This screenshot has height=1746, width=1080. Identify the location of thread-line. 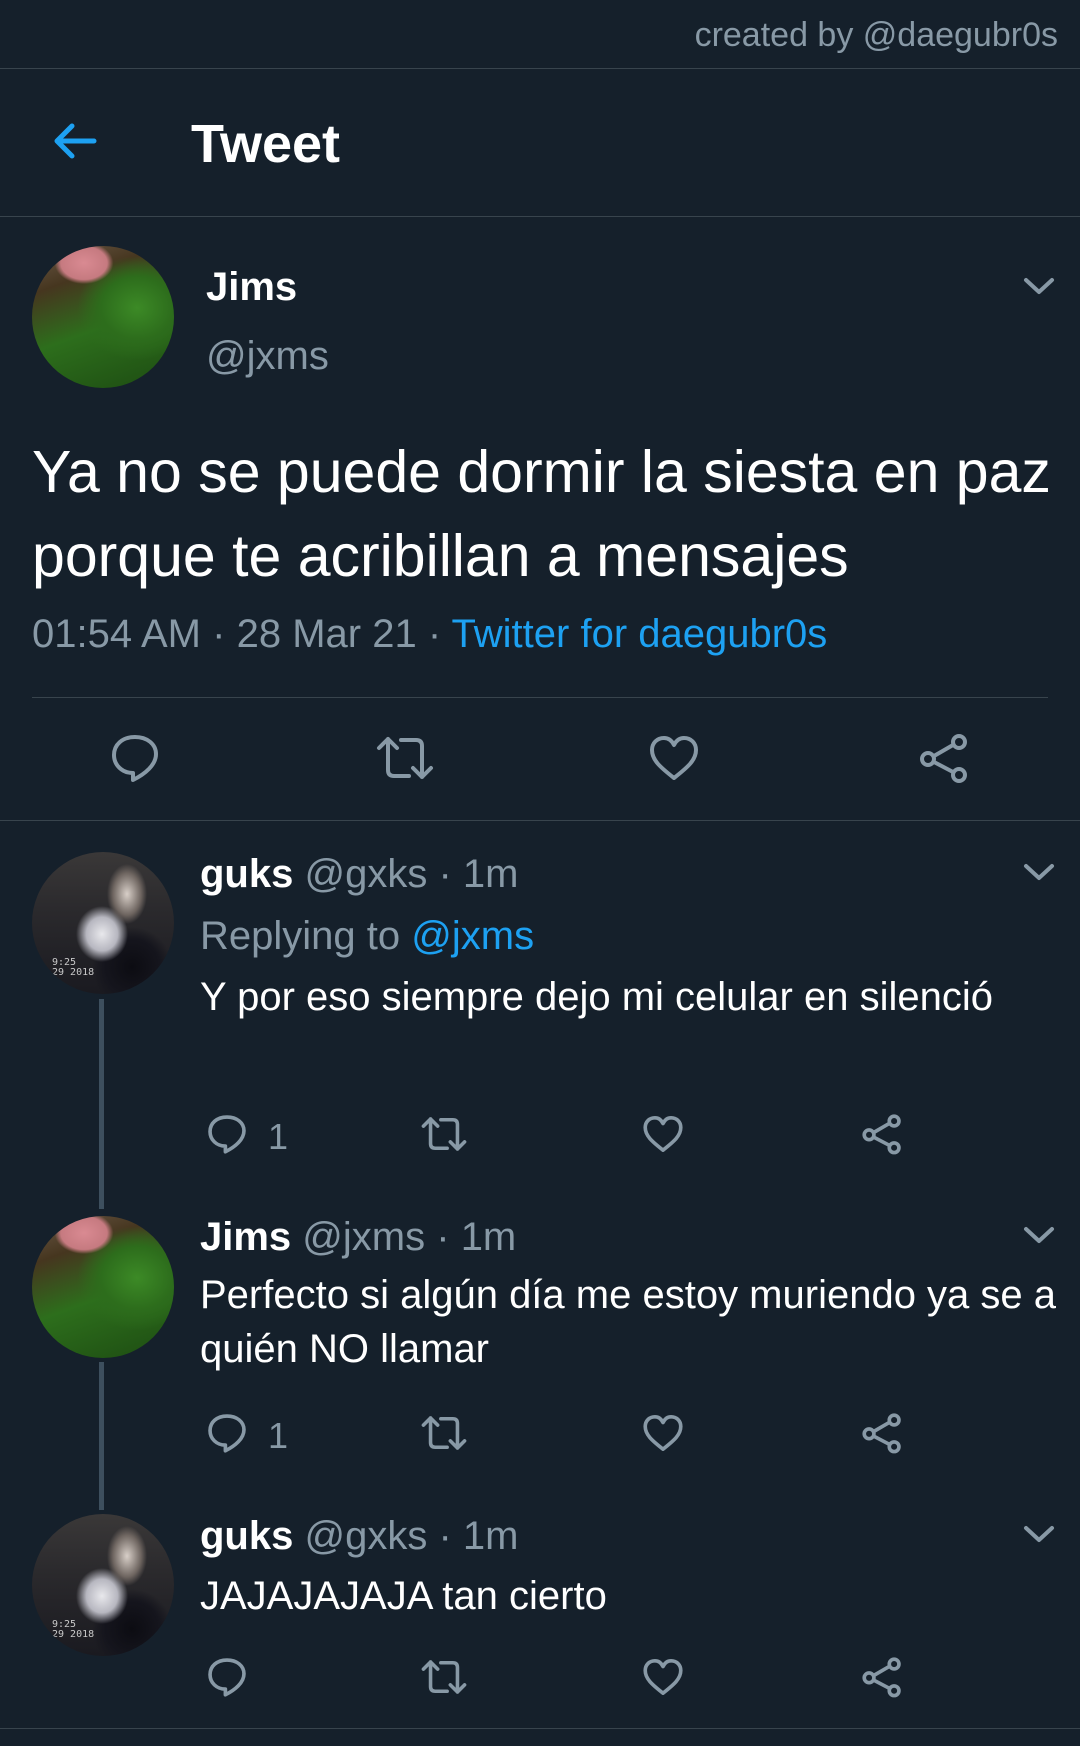
(101, 1104).